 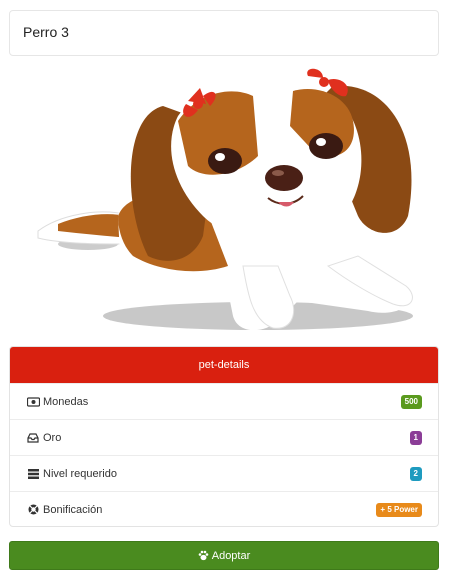 What do you see at coordinates (224, 473) in the screenshot?
I see `detail-row-level: Nivel requerido 2` at bounding box center [224, 473].